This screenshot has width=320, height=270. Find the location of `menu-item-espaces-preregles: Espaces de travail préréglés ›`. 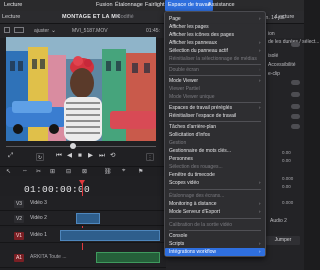

menu-item-espaces-preregles: Espaces de travail préréglés › is located at coordinates (215, 108).